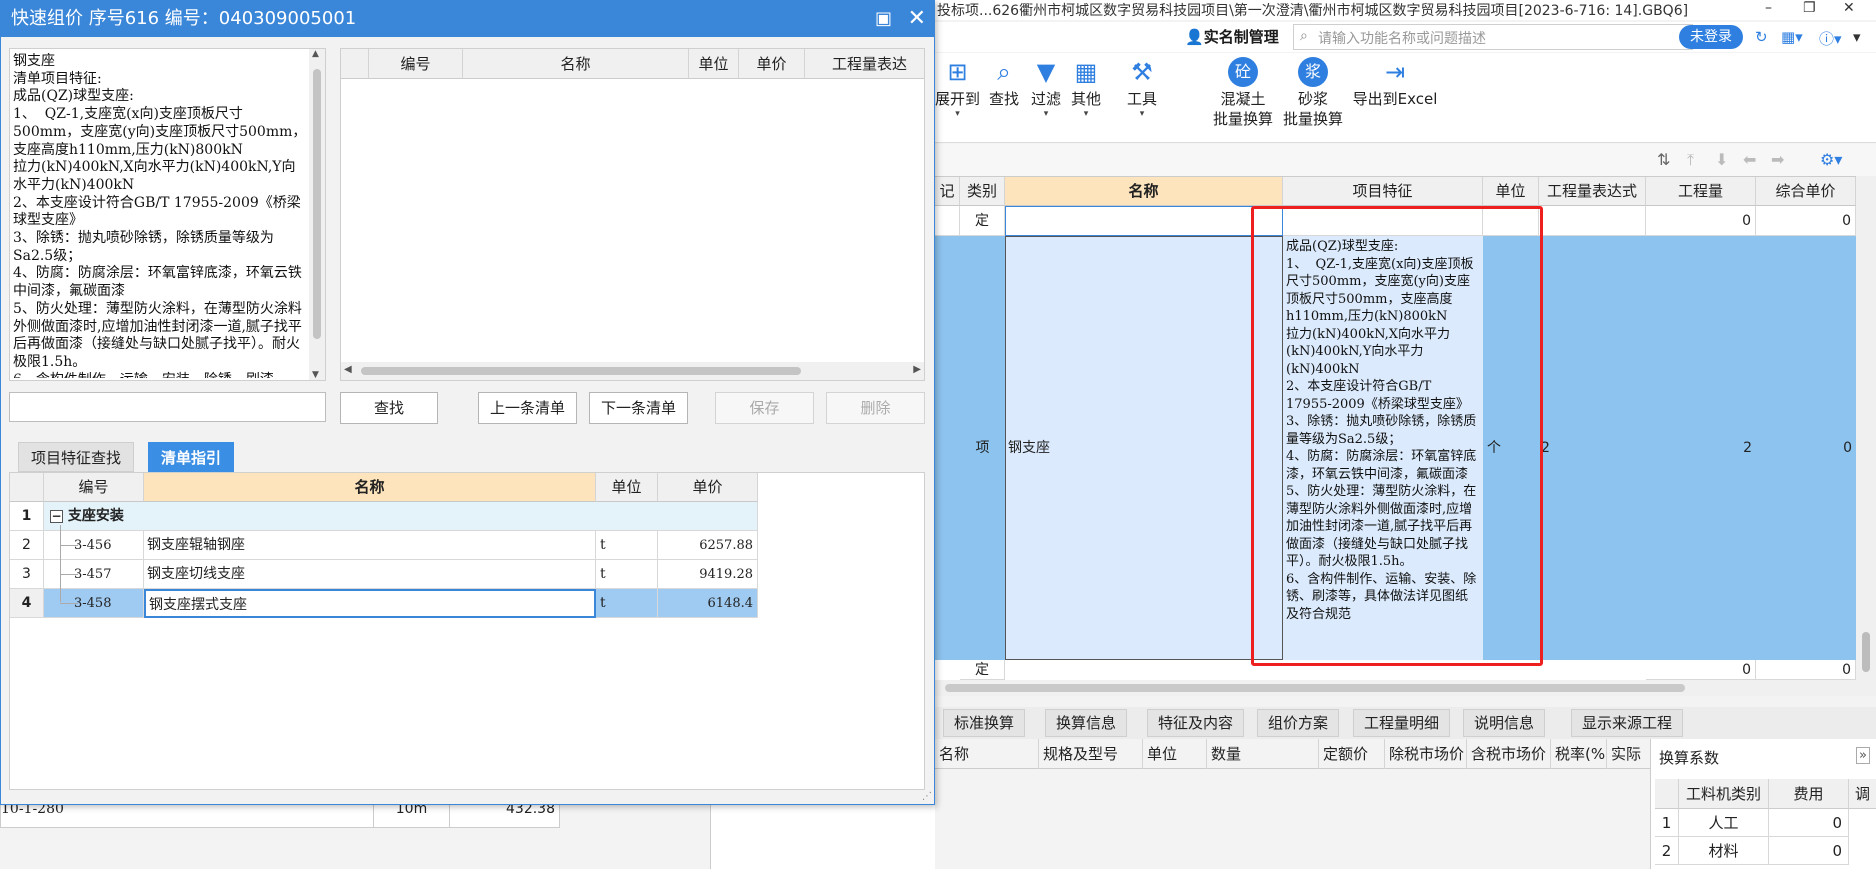 This screenshot has width=1876, height=869. What do you see at coordinates (184, 18) in the screenshot?
I see `dialog-title: 快速组价 序号616 编号：040309005001` at bounding box center [184, 18].